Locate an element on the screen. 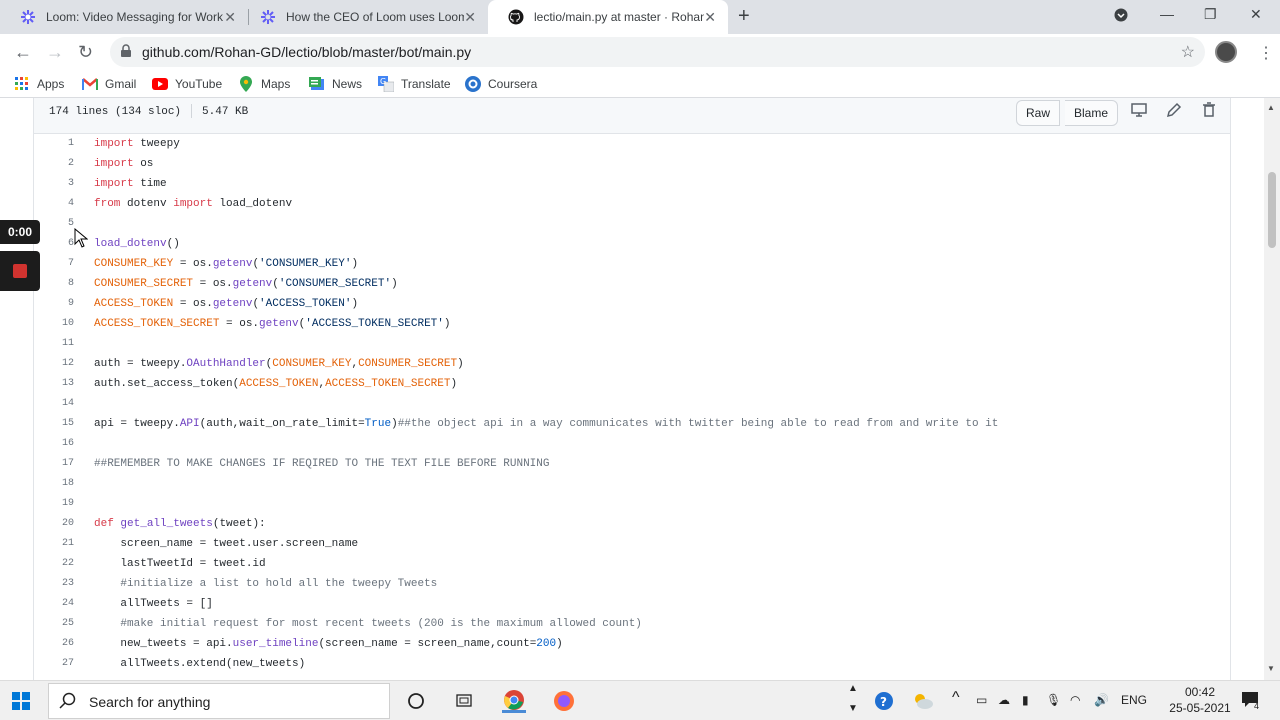  line-number: 5 is located at coordinates (54, 224).